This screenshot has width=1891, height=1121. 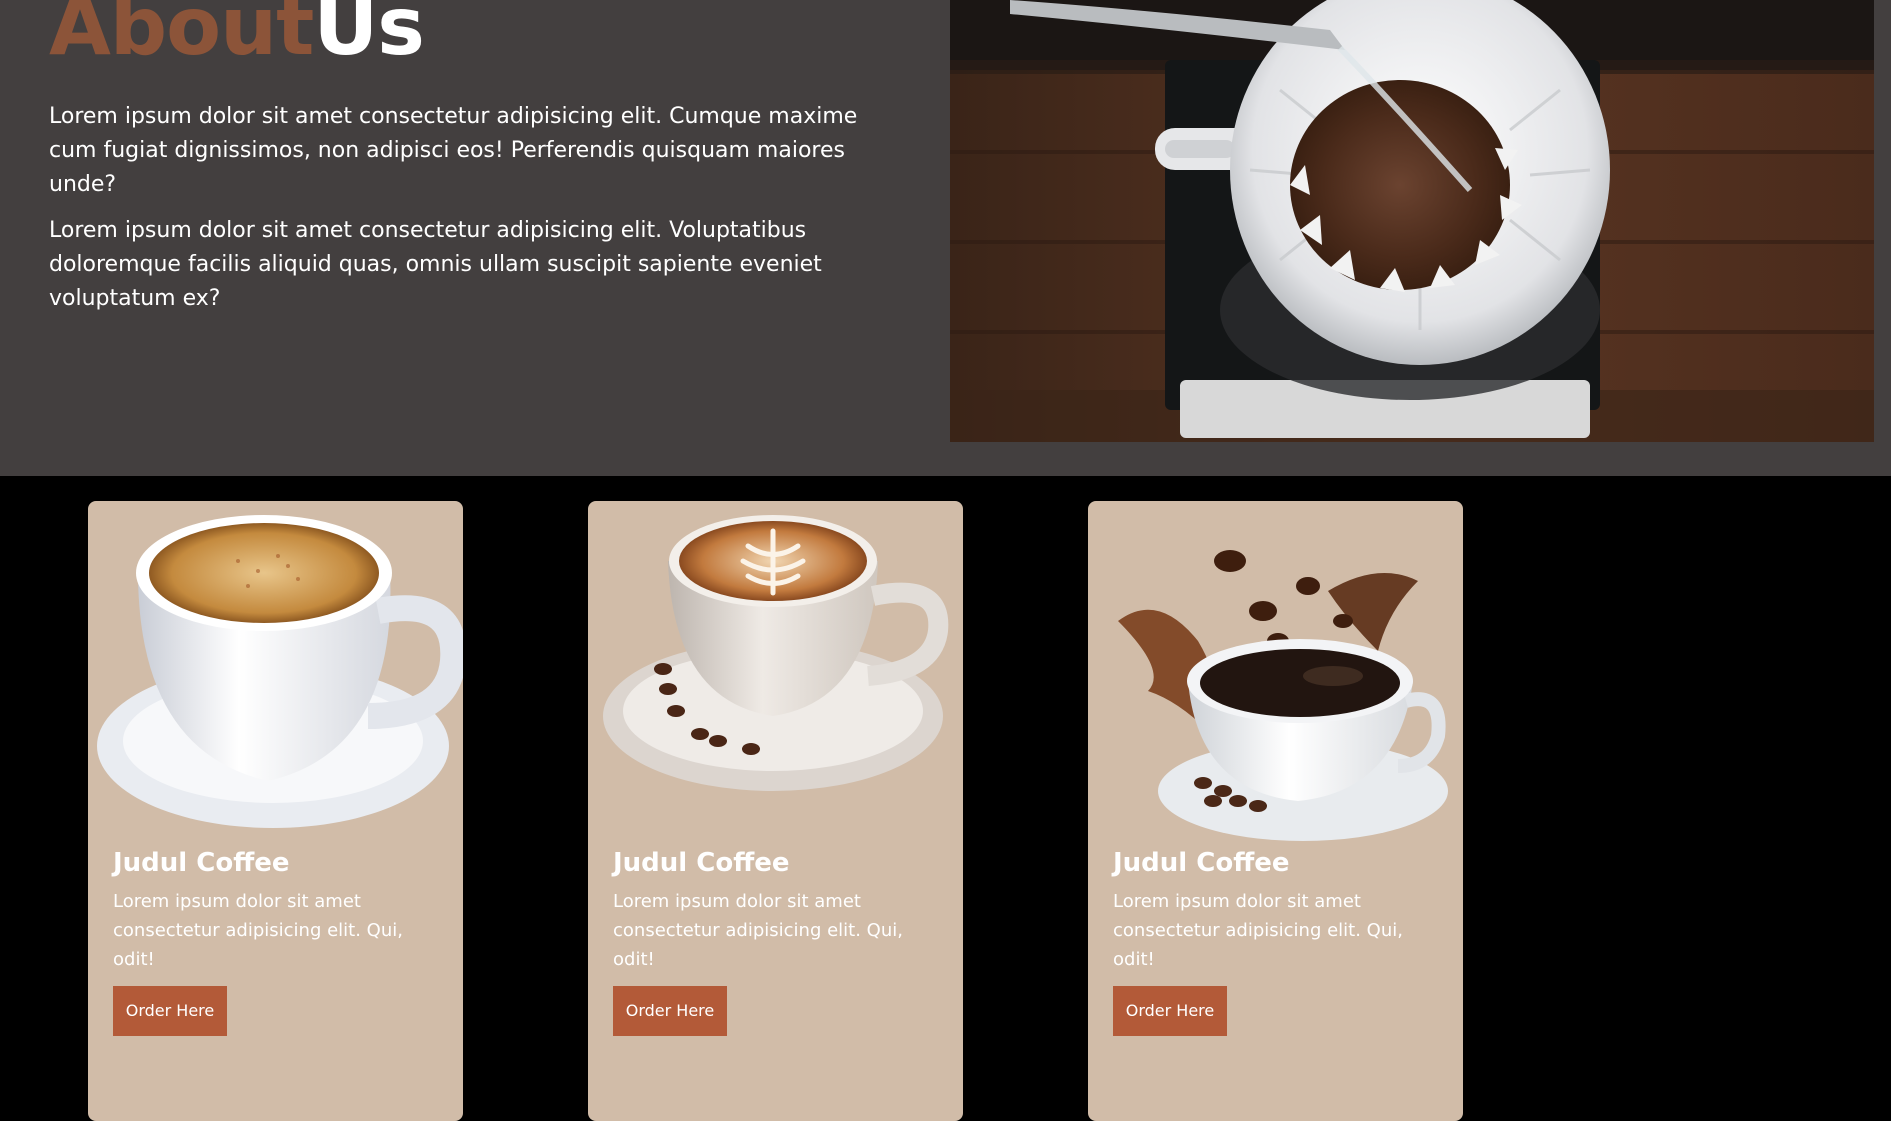 I want to click on coffee-splash-cup-image, so click(x=1275, y=676).